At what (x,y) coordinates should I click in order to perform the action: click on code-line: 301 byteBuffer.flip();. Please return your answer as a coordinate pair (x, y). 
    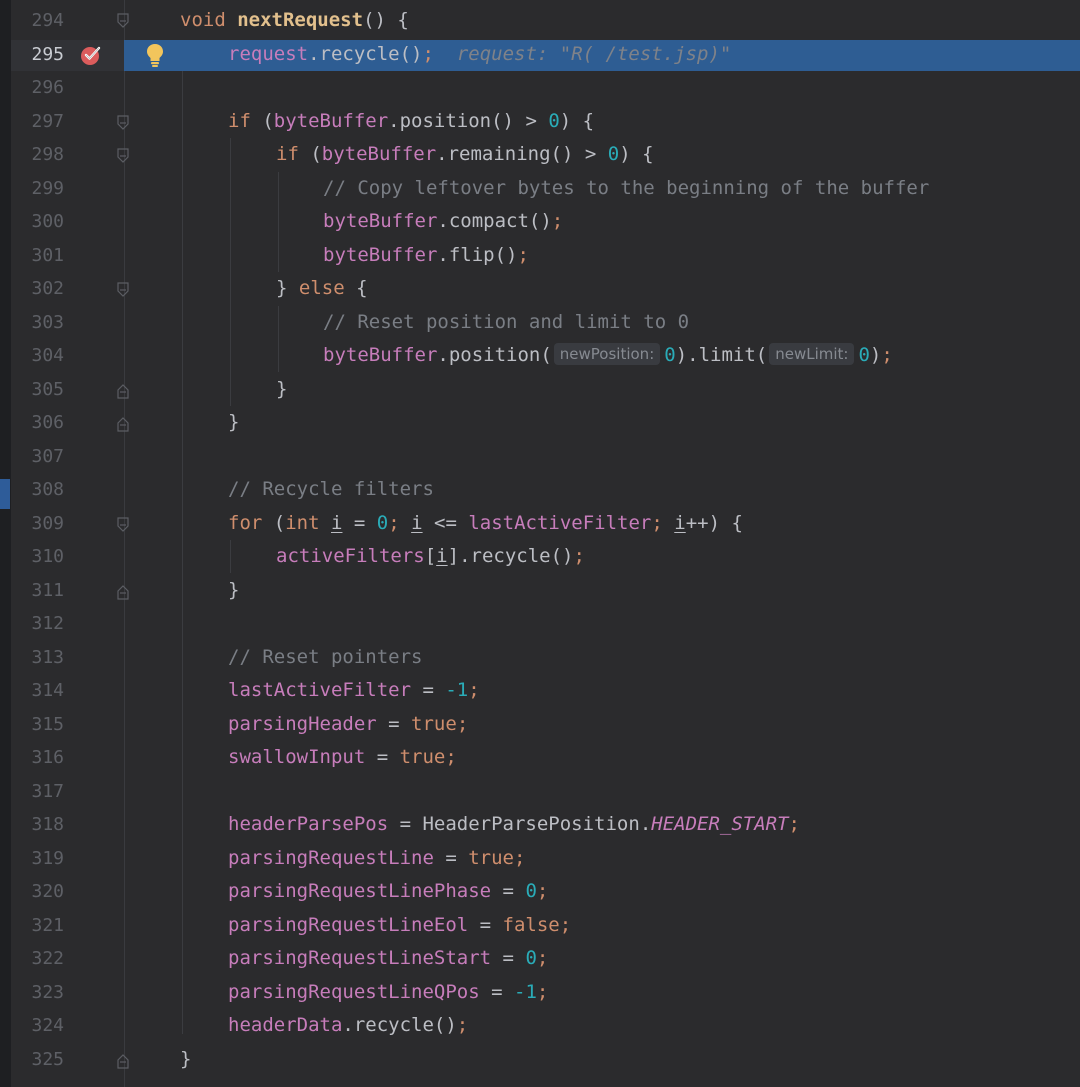
    Looking at the image, I should click on (540, 256).